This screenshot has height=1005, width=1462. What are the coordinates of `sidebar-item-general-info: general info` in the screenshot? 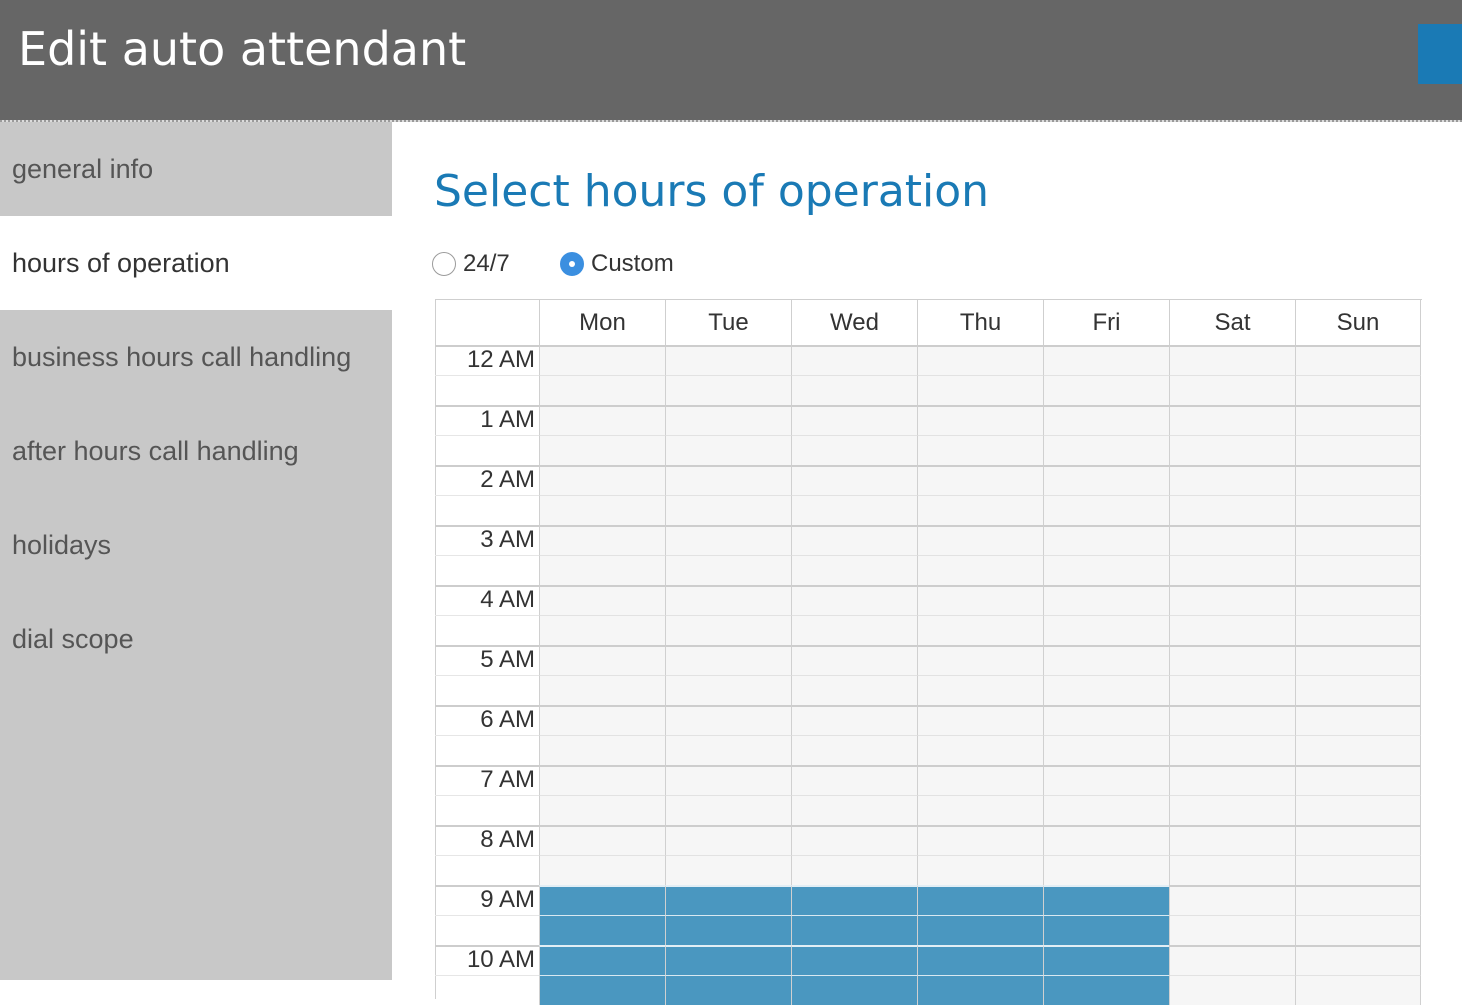 It's located at (196, 169).